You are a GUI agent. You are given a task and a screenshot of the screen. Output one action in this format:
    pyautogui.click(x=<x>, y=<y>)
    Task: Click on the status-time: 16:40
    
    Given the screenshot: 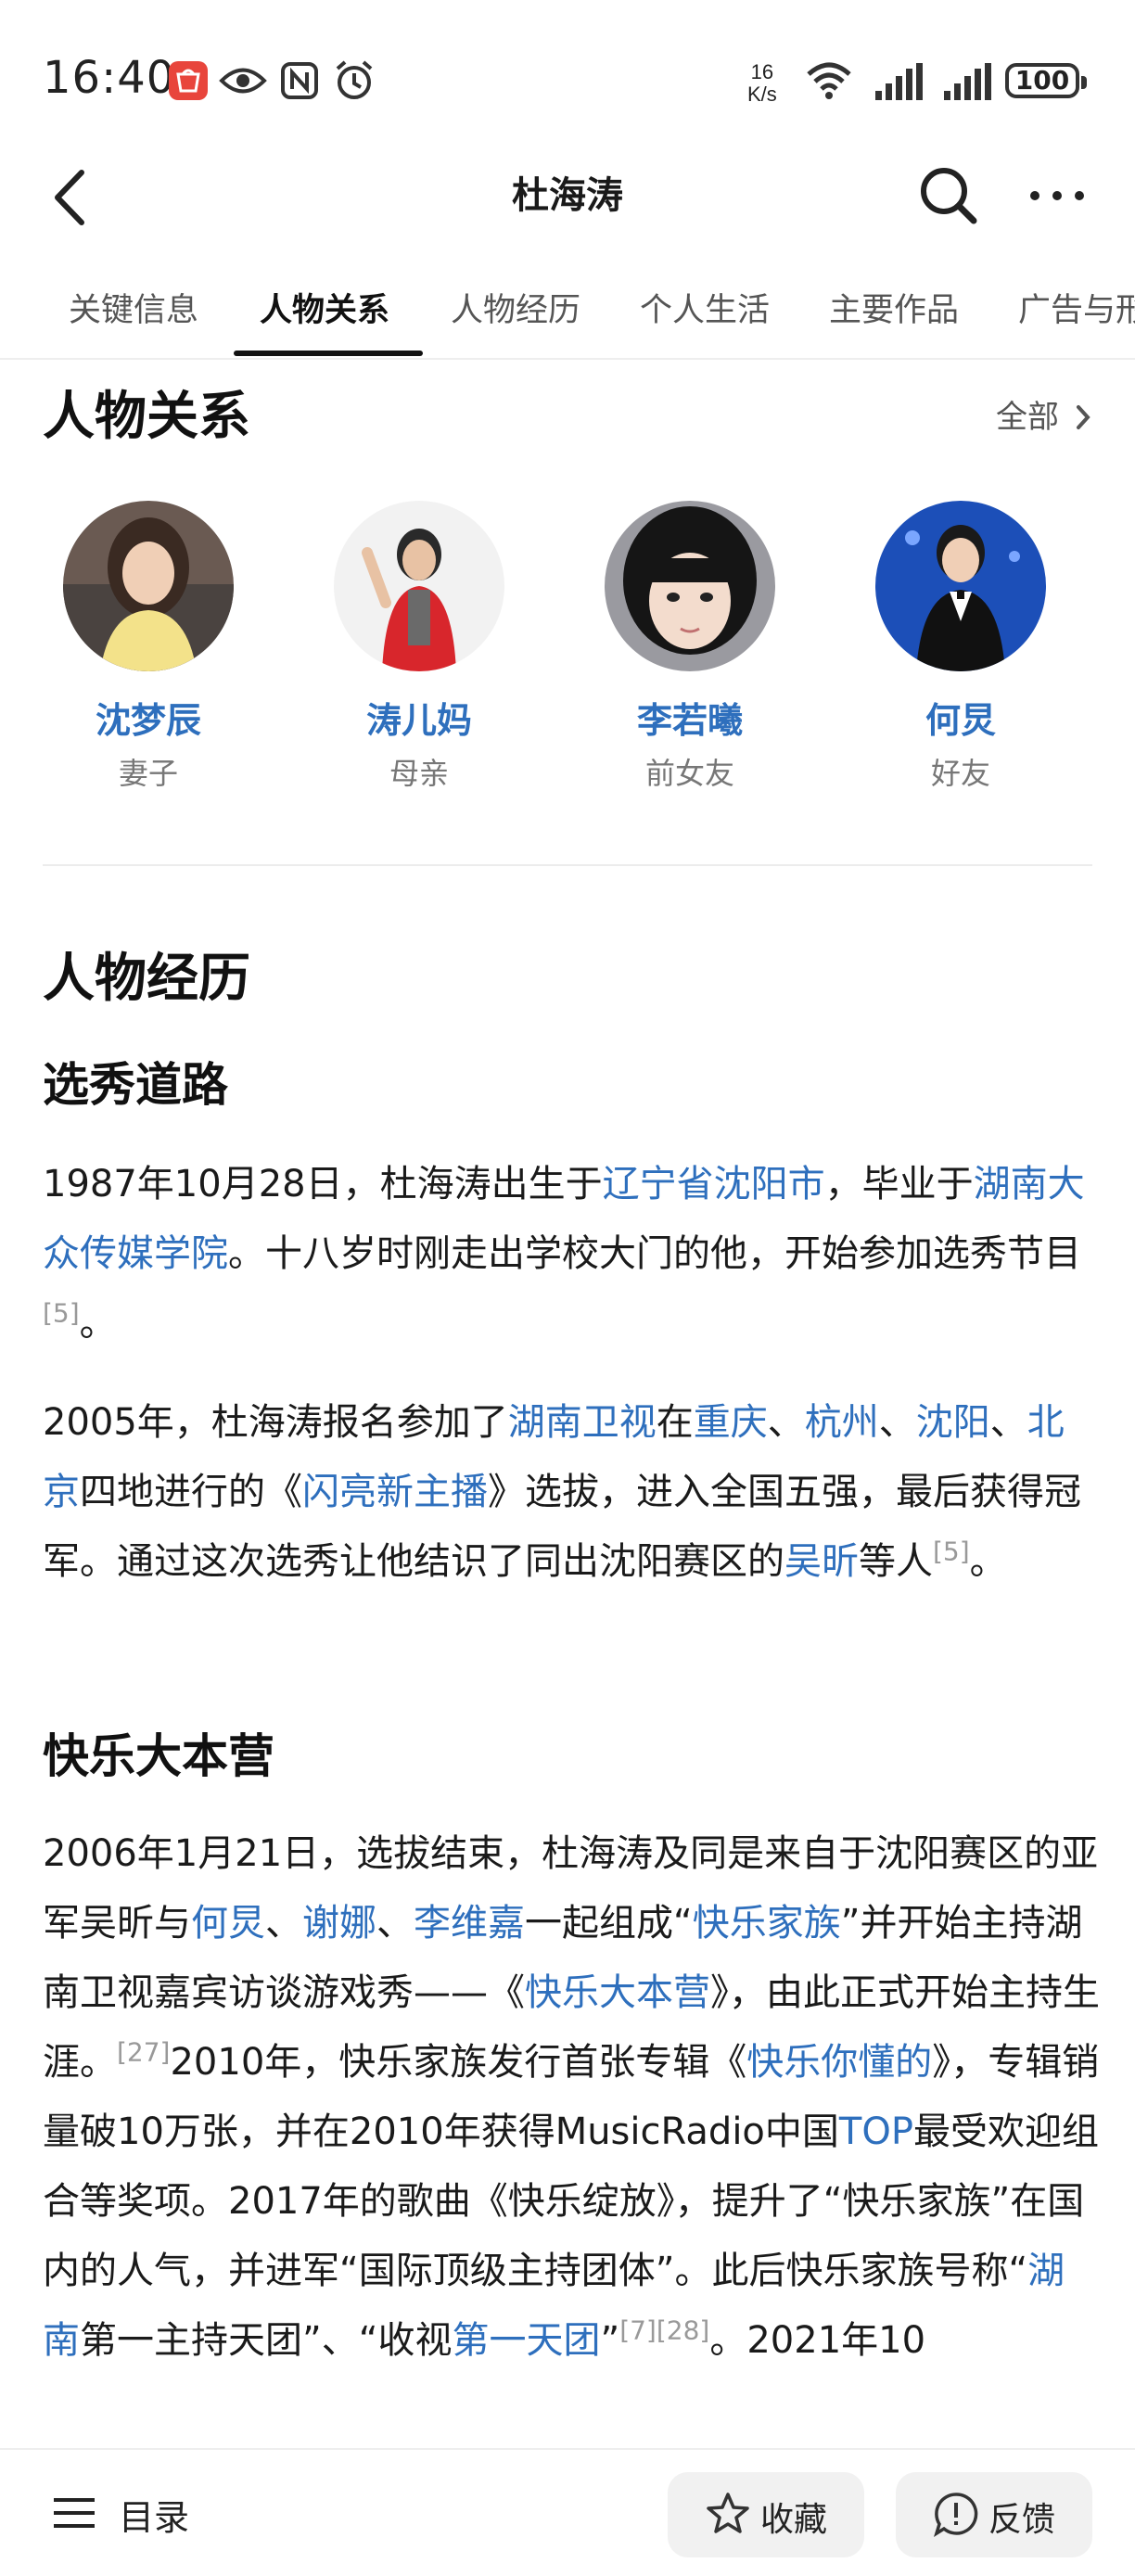 What is the action you would take?
    pyautogui.click(x=110, y=78)
    